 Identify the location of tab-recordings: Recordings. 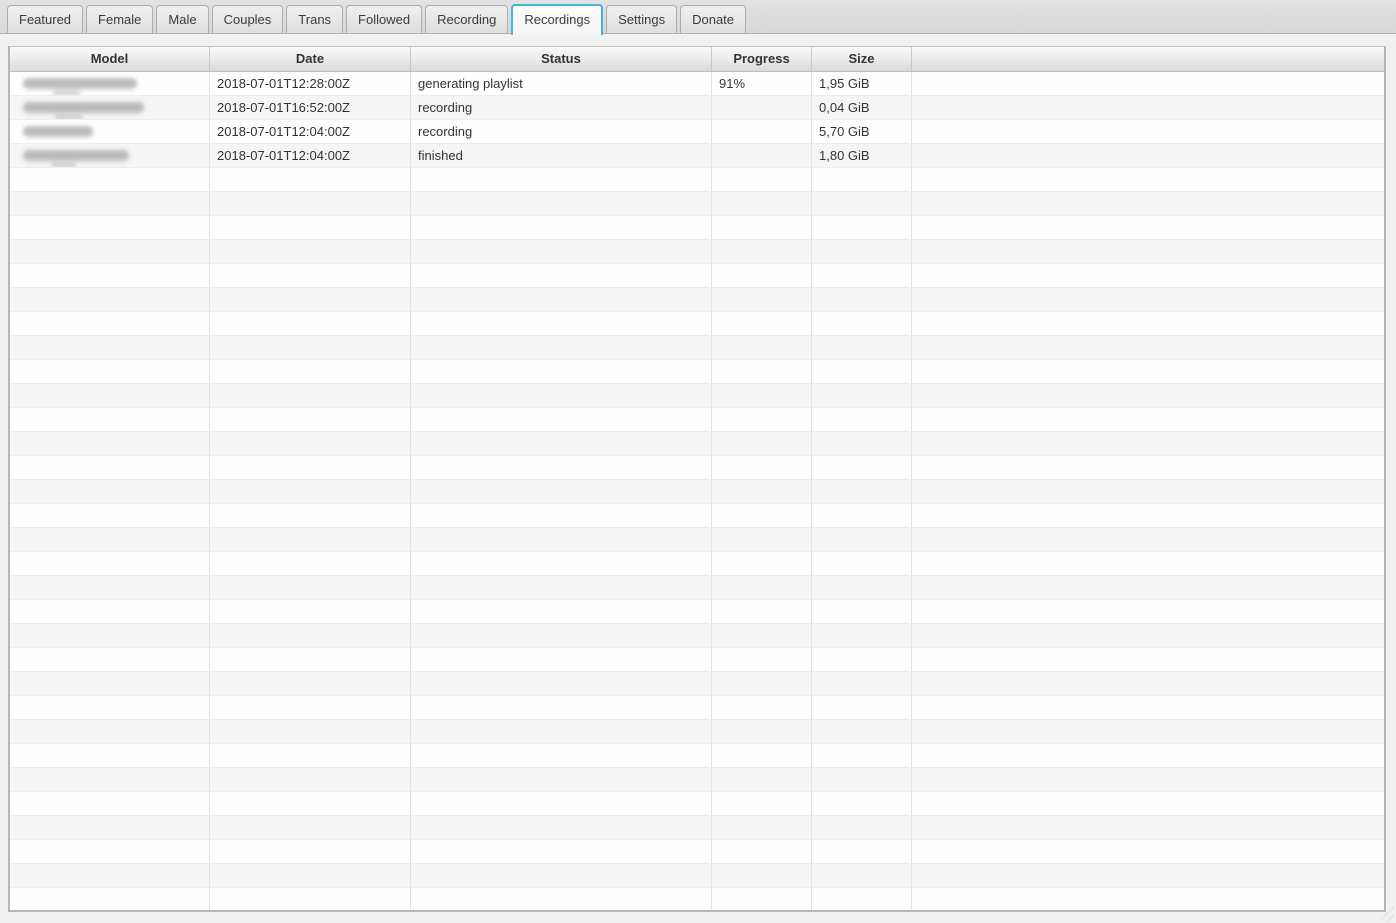
(557, 19).